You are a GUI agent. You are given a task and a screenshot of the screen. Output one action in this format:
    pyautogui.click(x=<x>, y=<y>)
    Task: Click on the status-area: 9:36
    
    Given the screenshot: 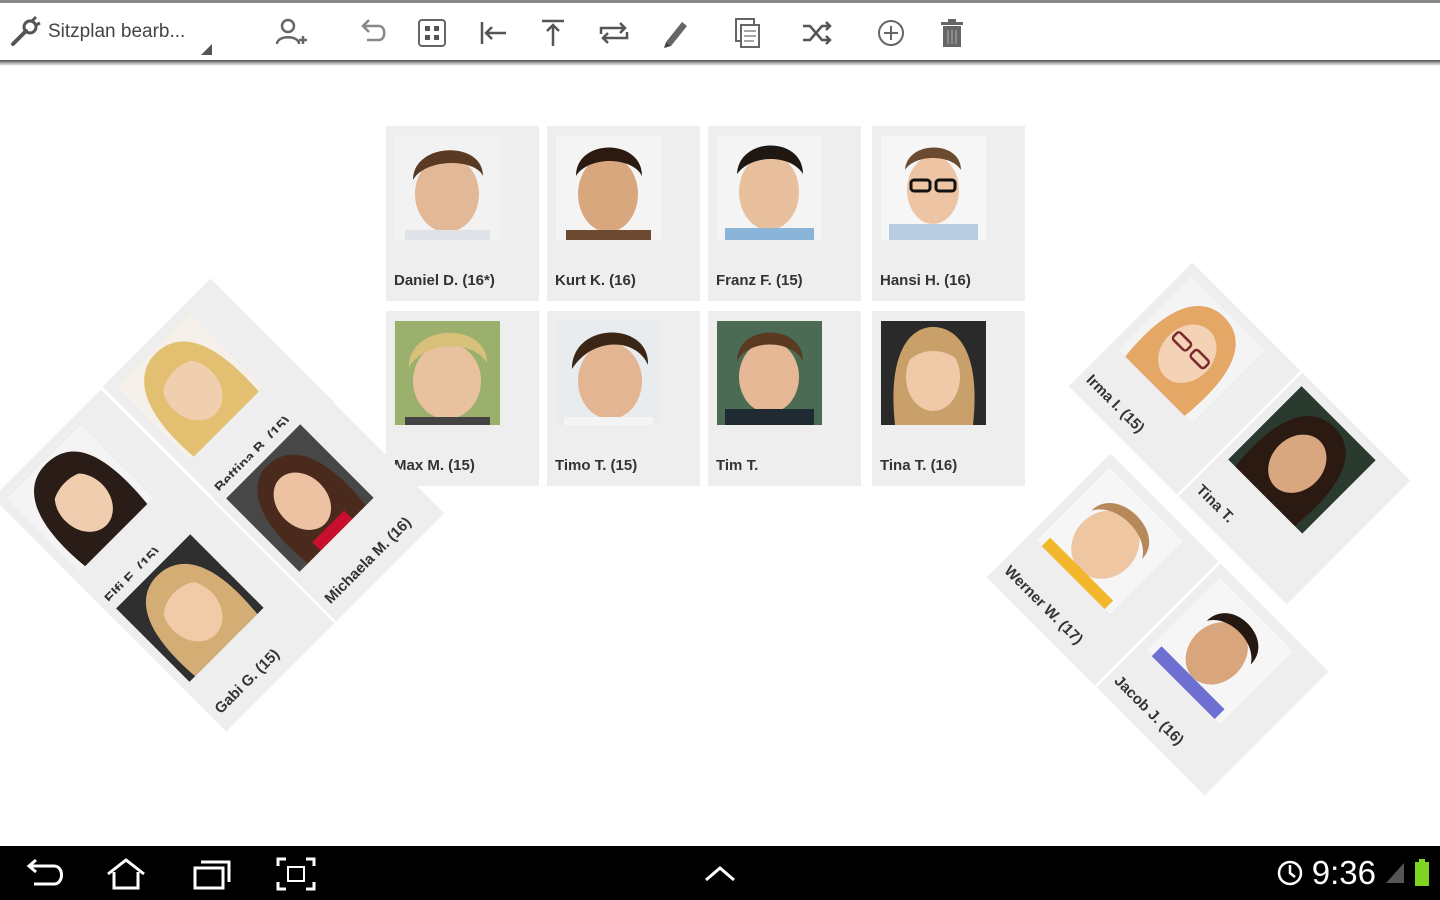 What is the action you would take?
    pyautogui.click(x=1353, y=873)
    